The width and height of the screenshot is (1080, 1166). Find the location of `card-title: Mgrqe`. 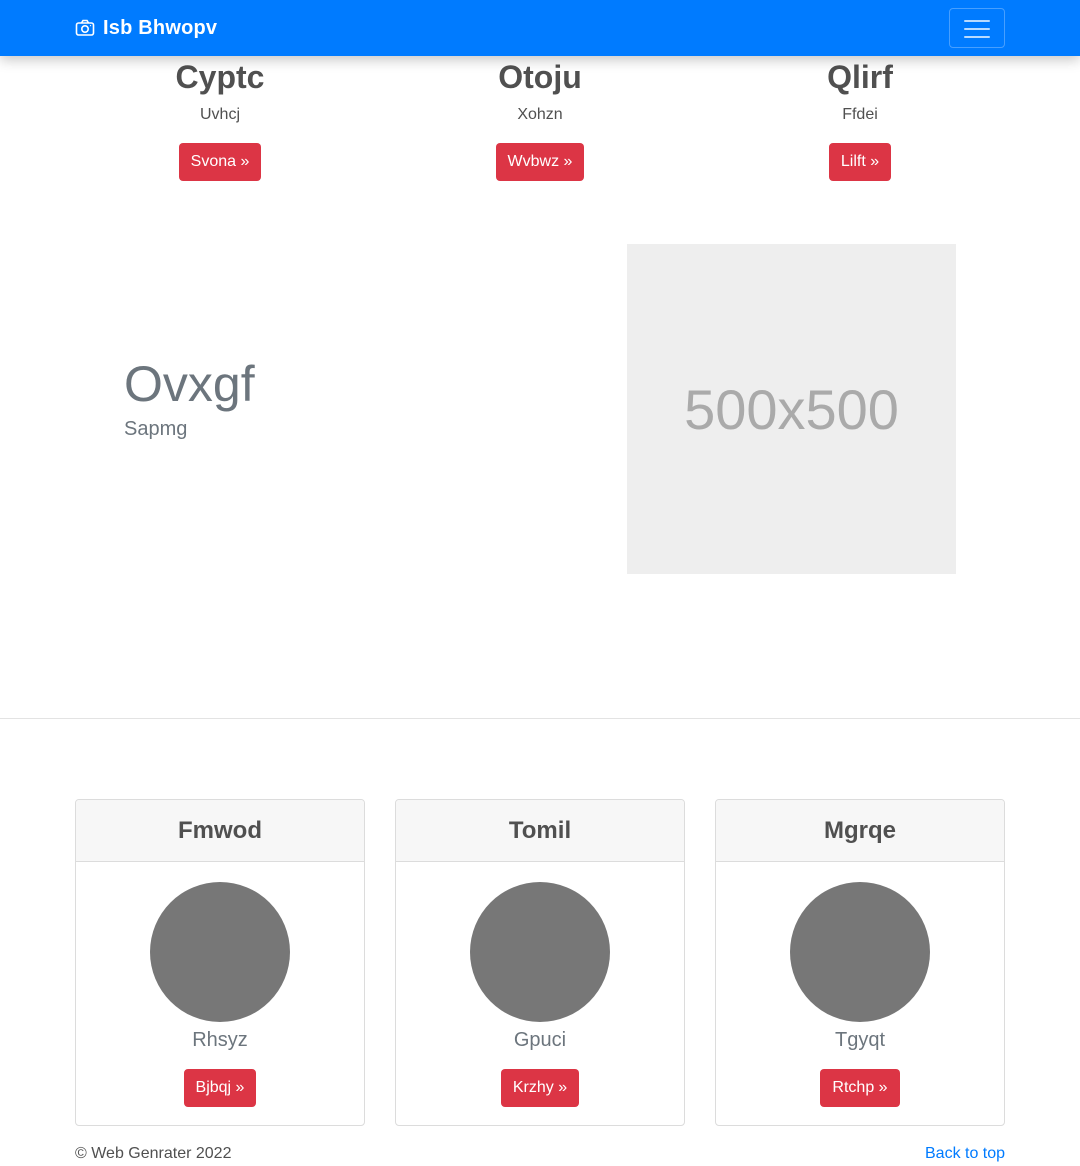

card-title: Mgrqe is located at coordinates (860, 830).